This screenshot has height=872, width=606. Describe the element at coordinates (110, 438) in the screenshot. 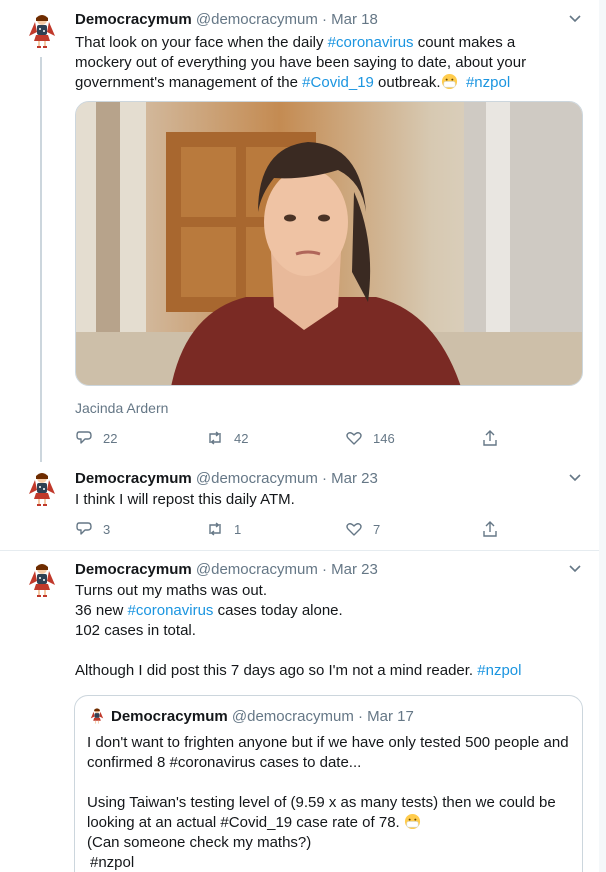

I see `reply-count: 22` at that location.